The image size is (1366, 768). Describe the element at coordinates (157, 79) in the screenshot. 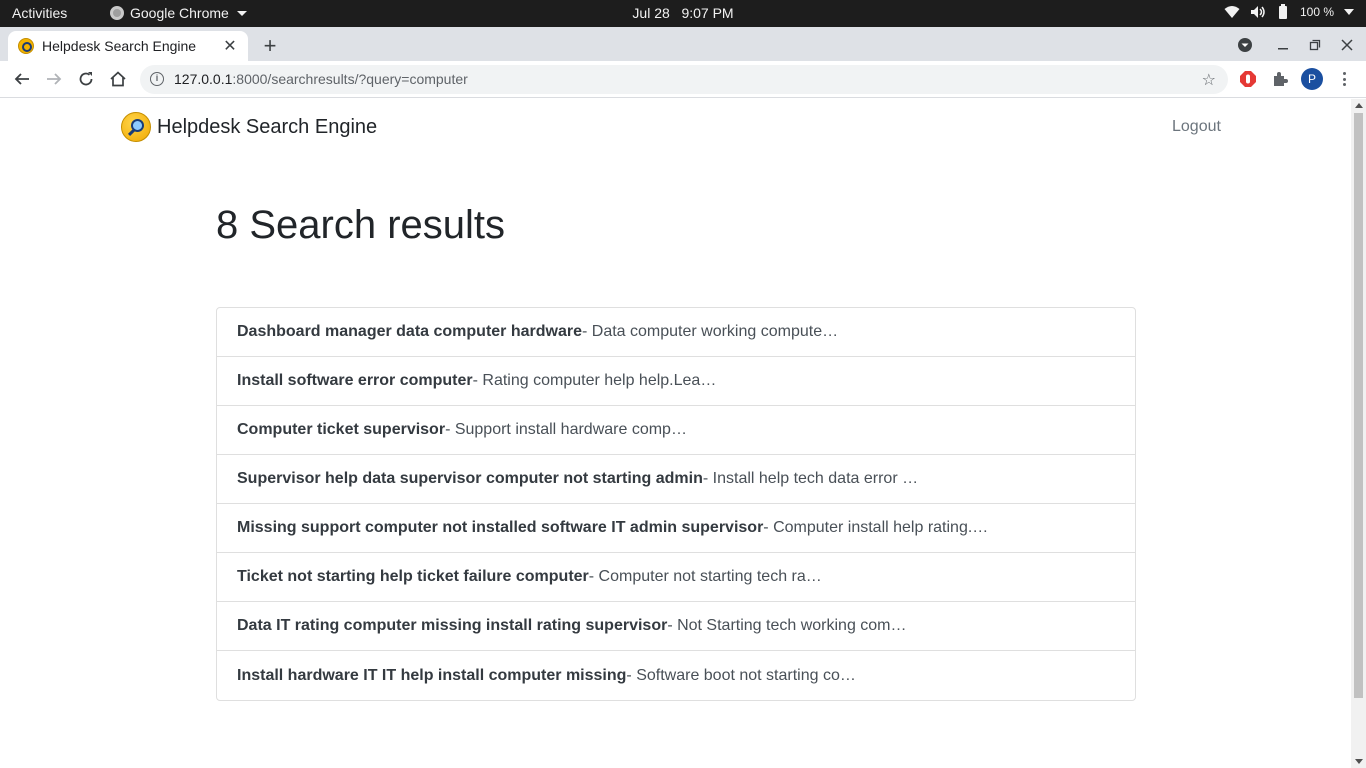

I see `site-info-icon: i` at that location.